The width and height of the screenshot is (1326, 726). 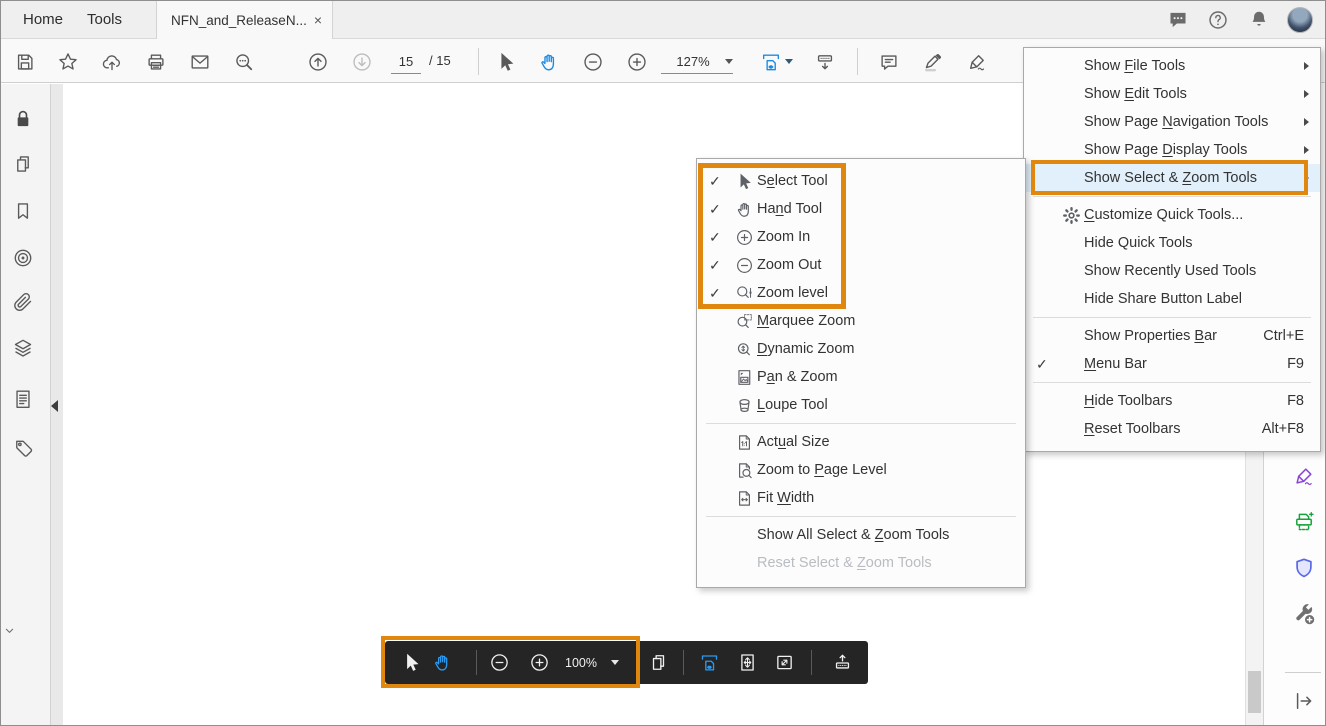 I want to click on expand-tools-pane-button, so click(x=1304, y=701).